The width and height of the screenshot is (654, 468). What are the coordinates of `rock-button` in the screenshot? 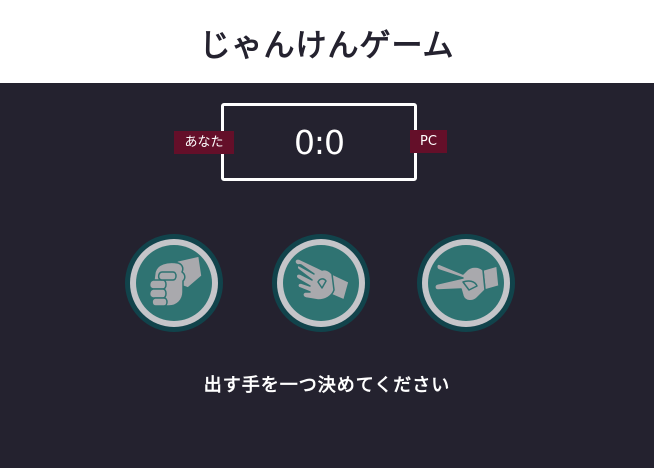 It's located at (174, 283).